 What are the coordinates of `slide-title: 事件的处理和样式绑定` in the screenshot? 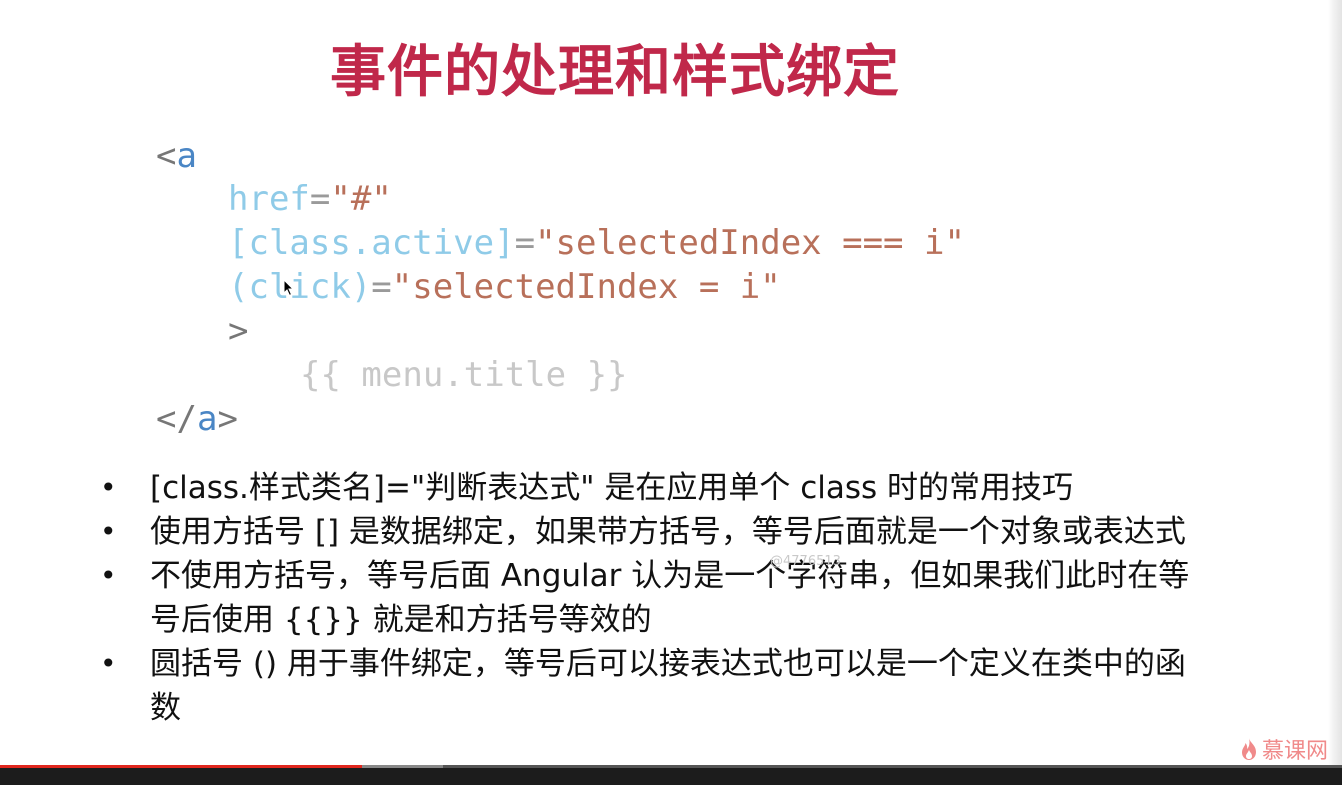 It's located at (615, 72).